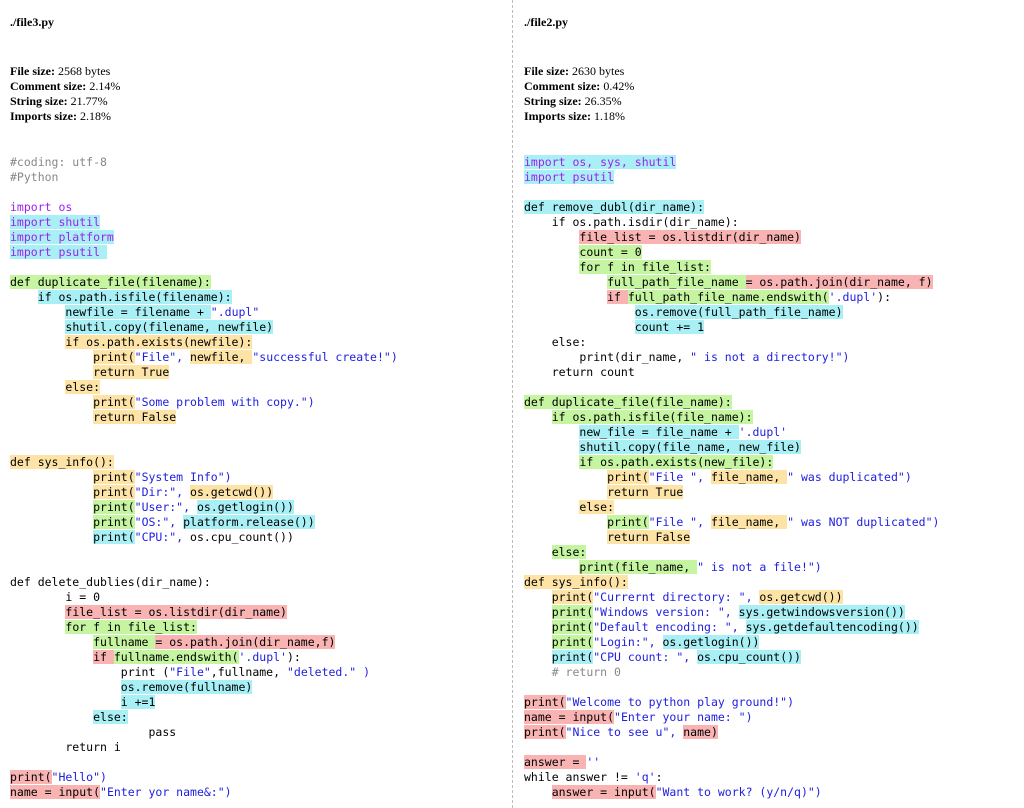  What do you see at coordinates (512, 404) in the screenshot?
I see `panel-divider` at bounding box center [512, 404].